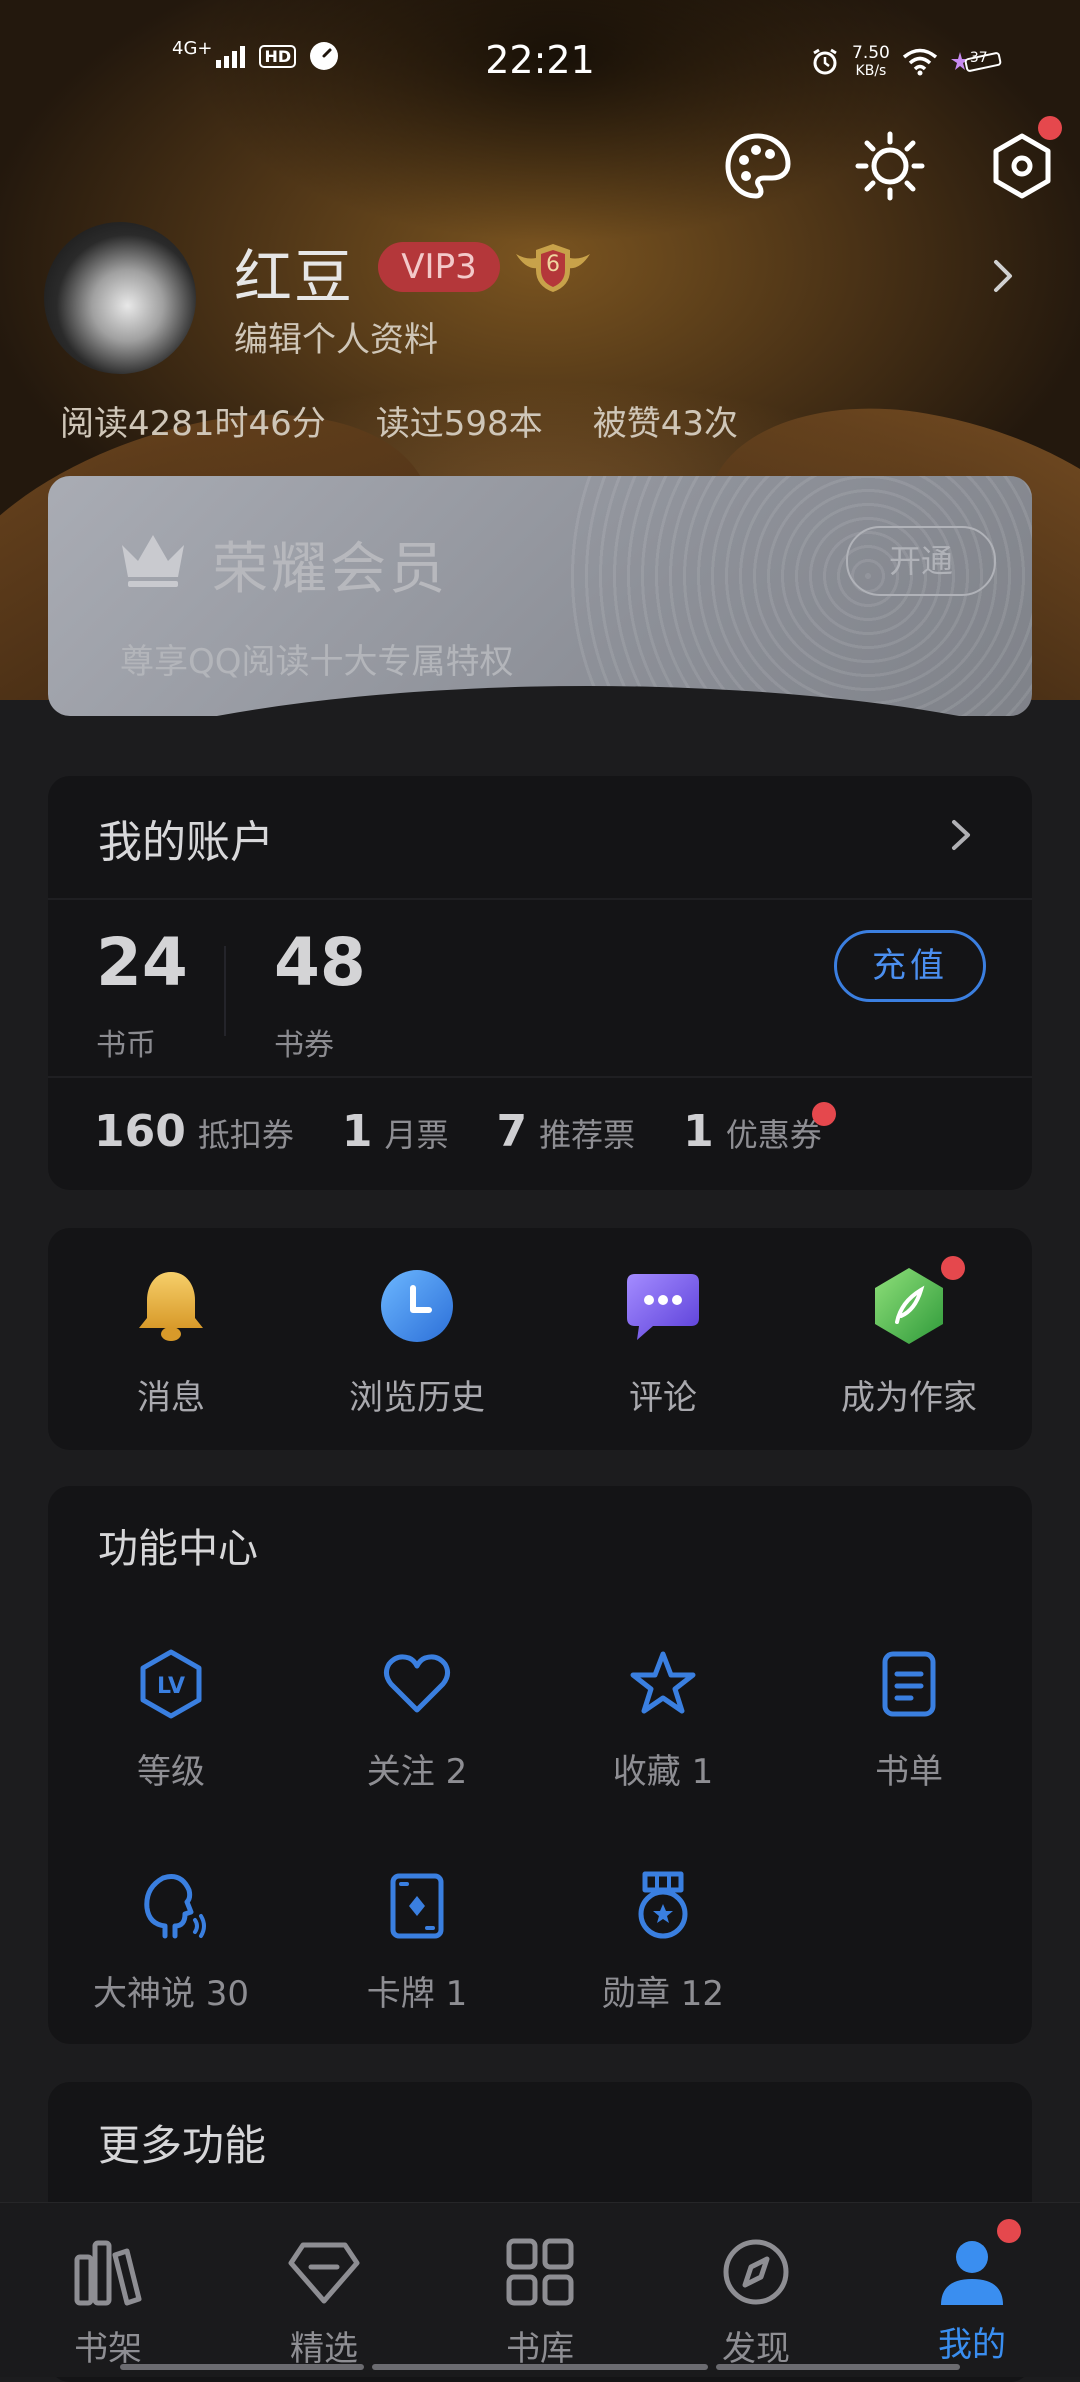  Describe the element at coordinates (186, 838) in the screenshot. I see `account-title: 我的账户` at that location.